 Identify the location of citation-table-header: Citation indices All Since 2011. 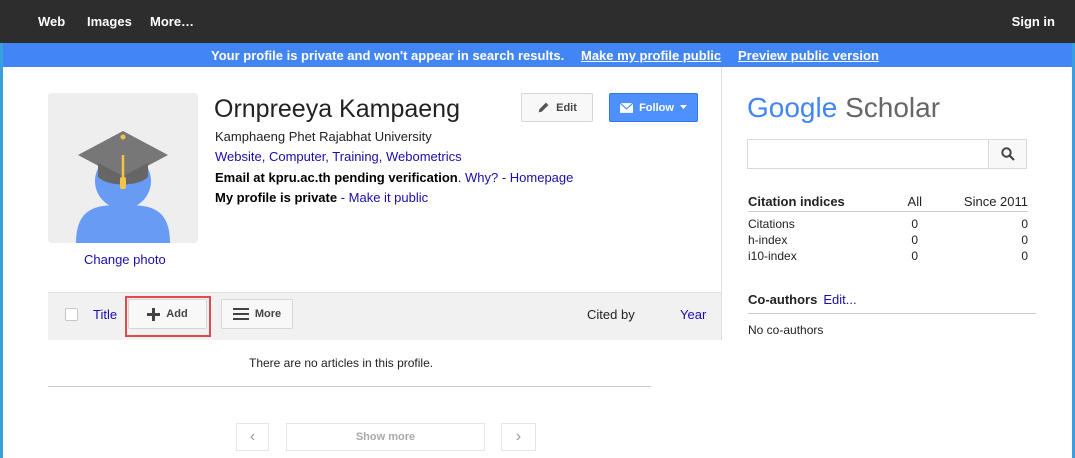
(888, 203).